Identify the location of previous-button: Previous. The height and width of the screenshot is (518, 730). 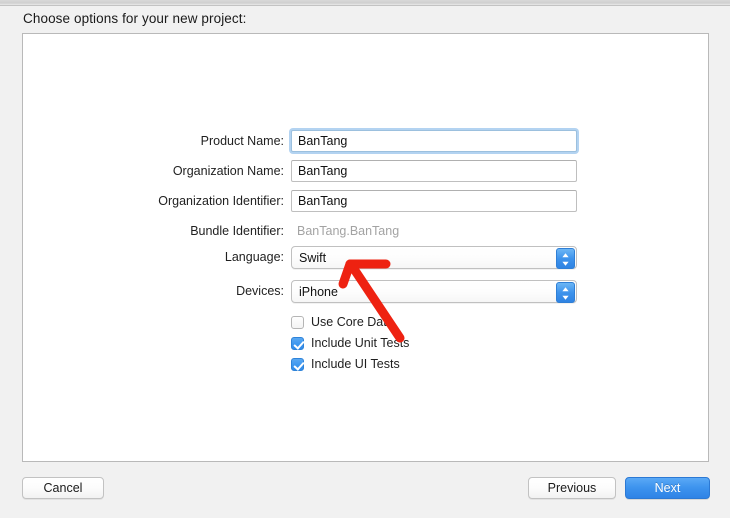
(572, 488).